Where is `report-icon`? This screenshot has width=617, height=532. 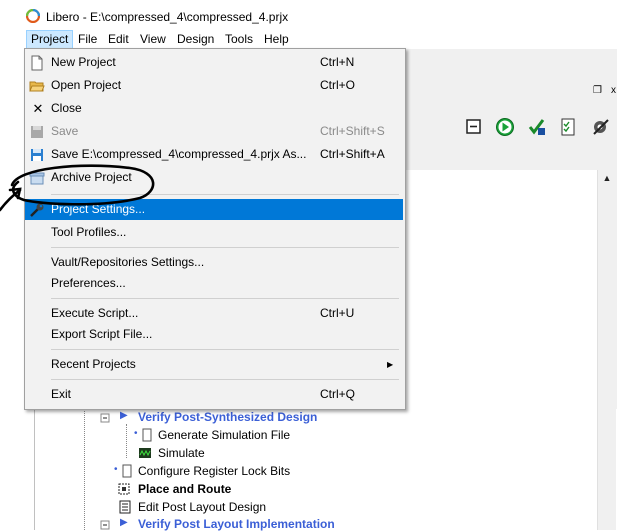 report-icon is located at coordinates (568, 127).